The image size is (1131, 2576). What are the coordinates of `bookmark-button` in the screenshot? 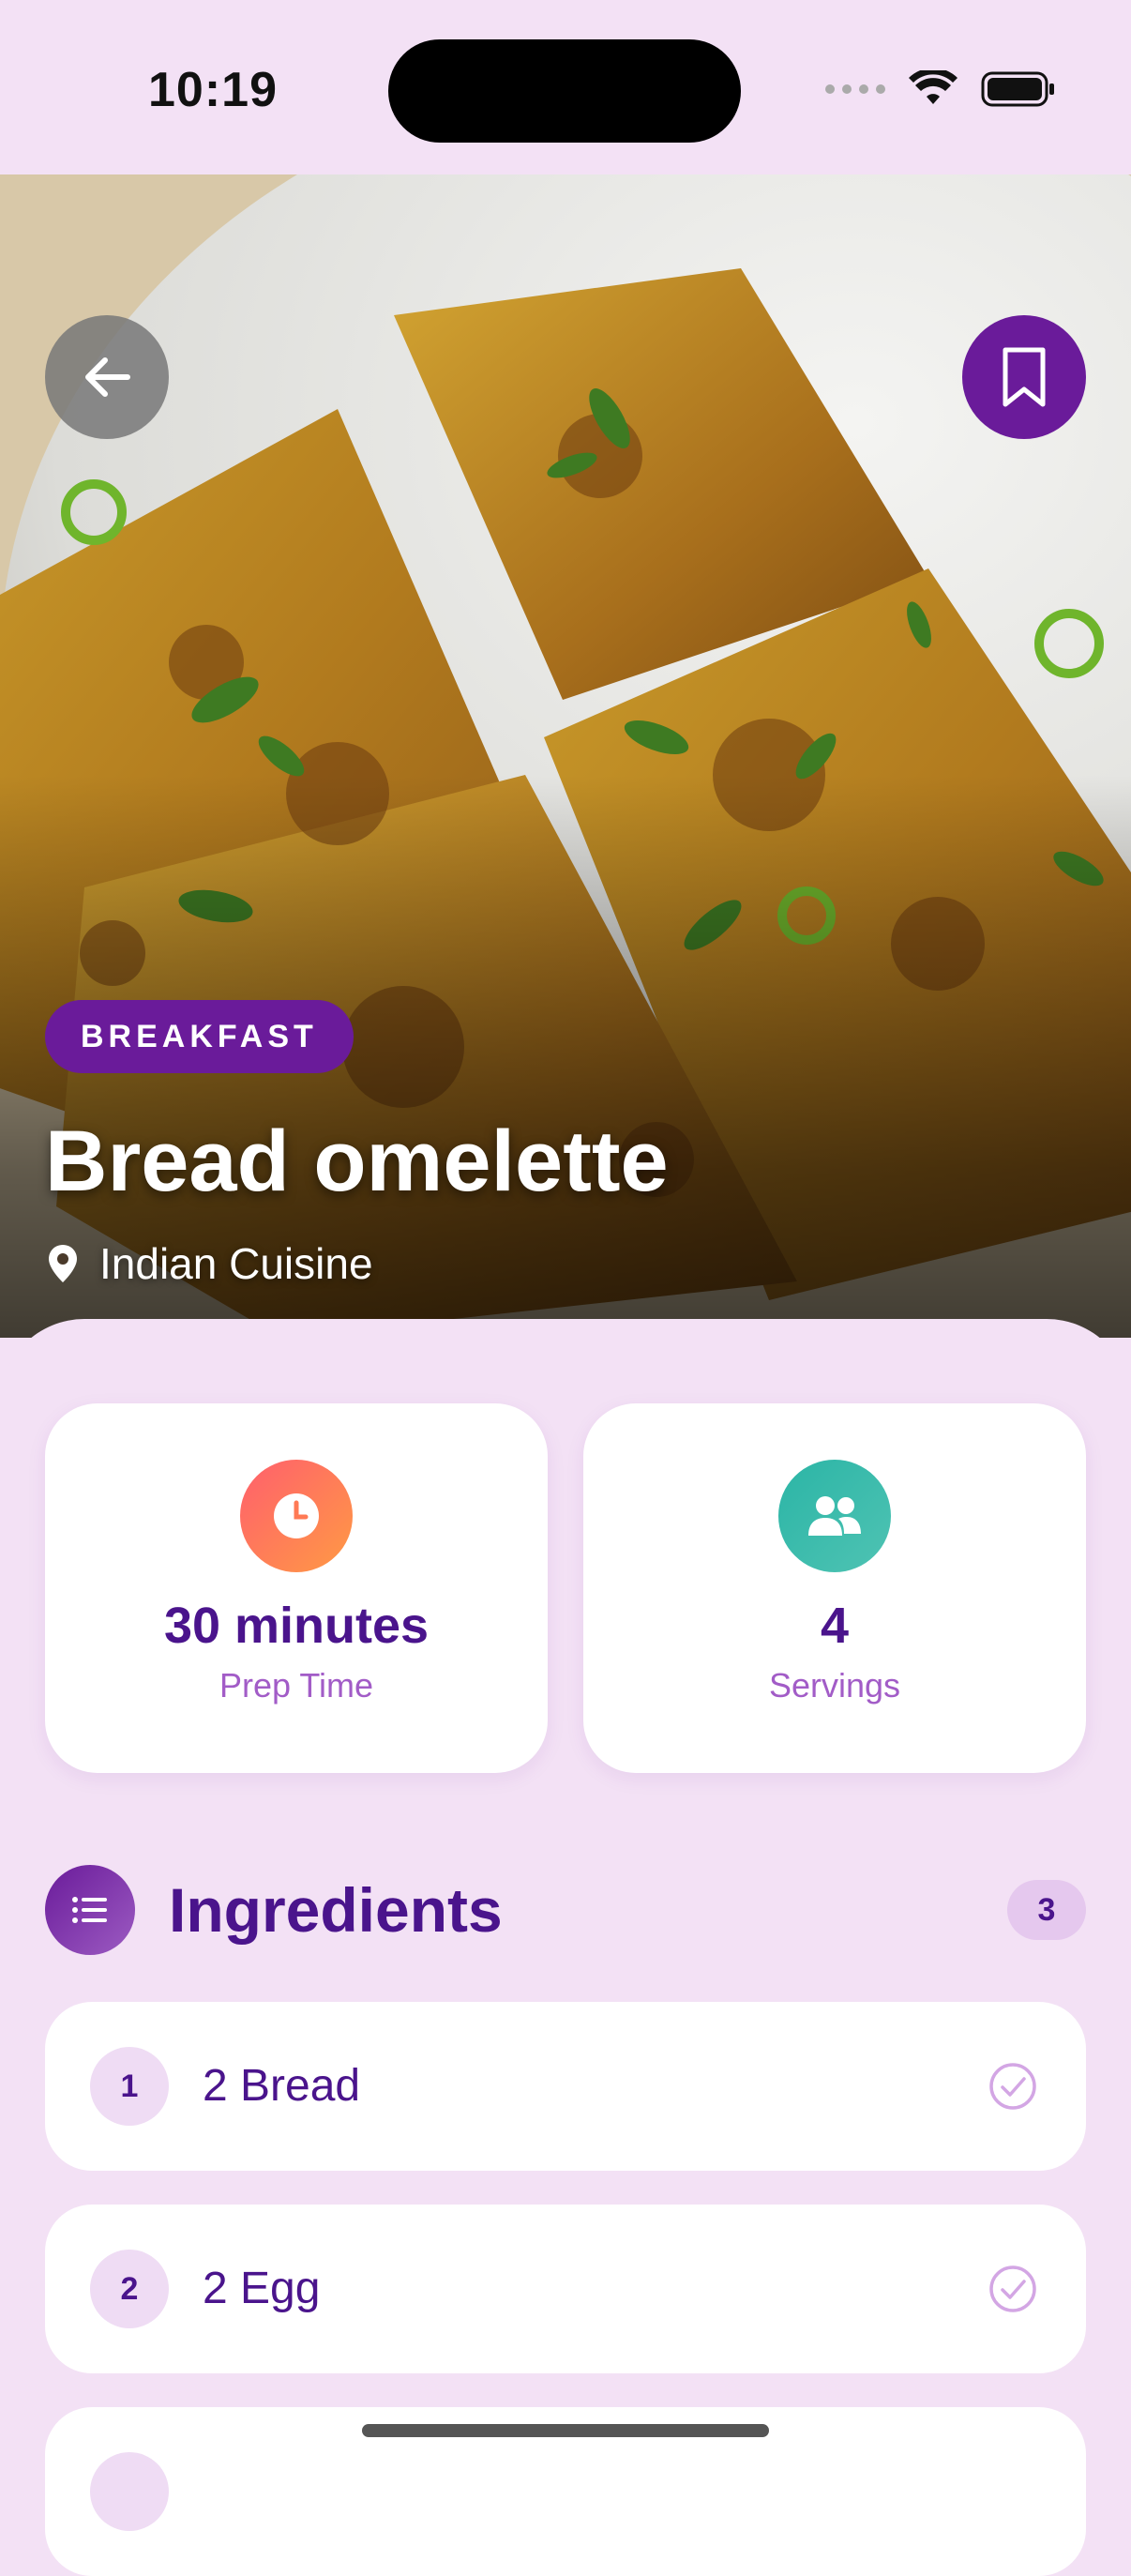 It's located at (1024, 377).